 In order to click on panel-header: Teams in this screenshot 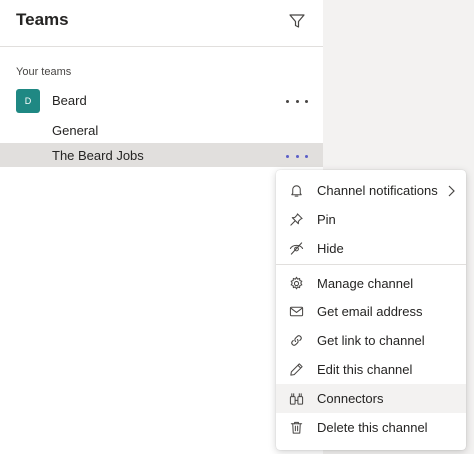, I will do `click(161, 23)`.